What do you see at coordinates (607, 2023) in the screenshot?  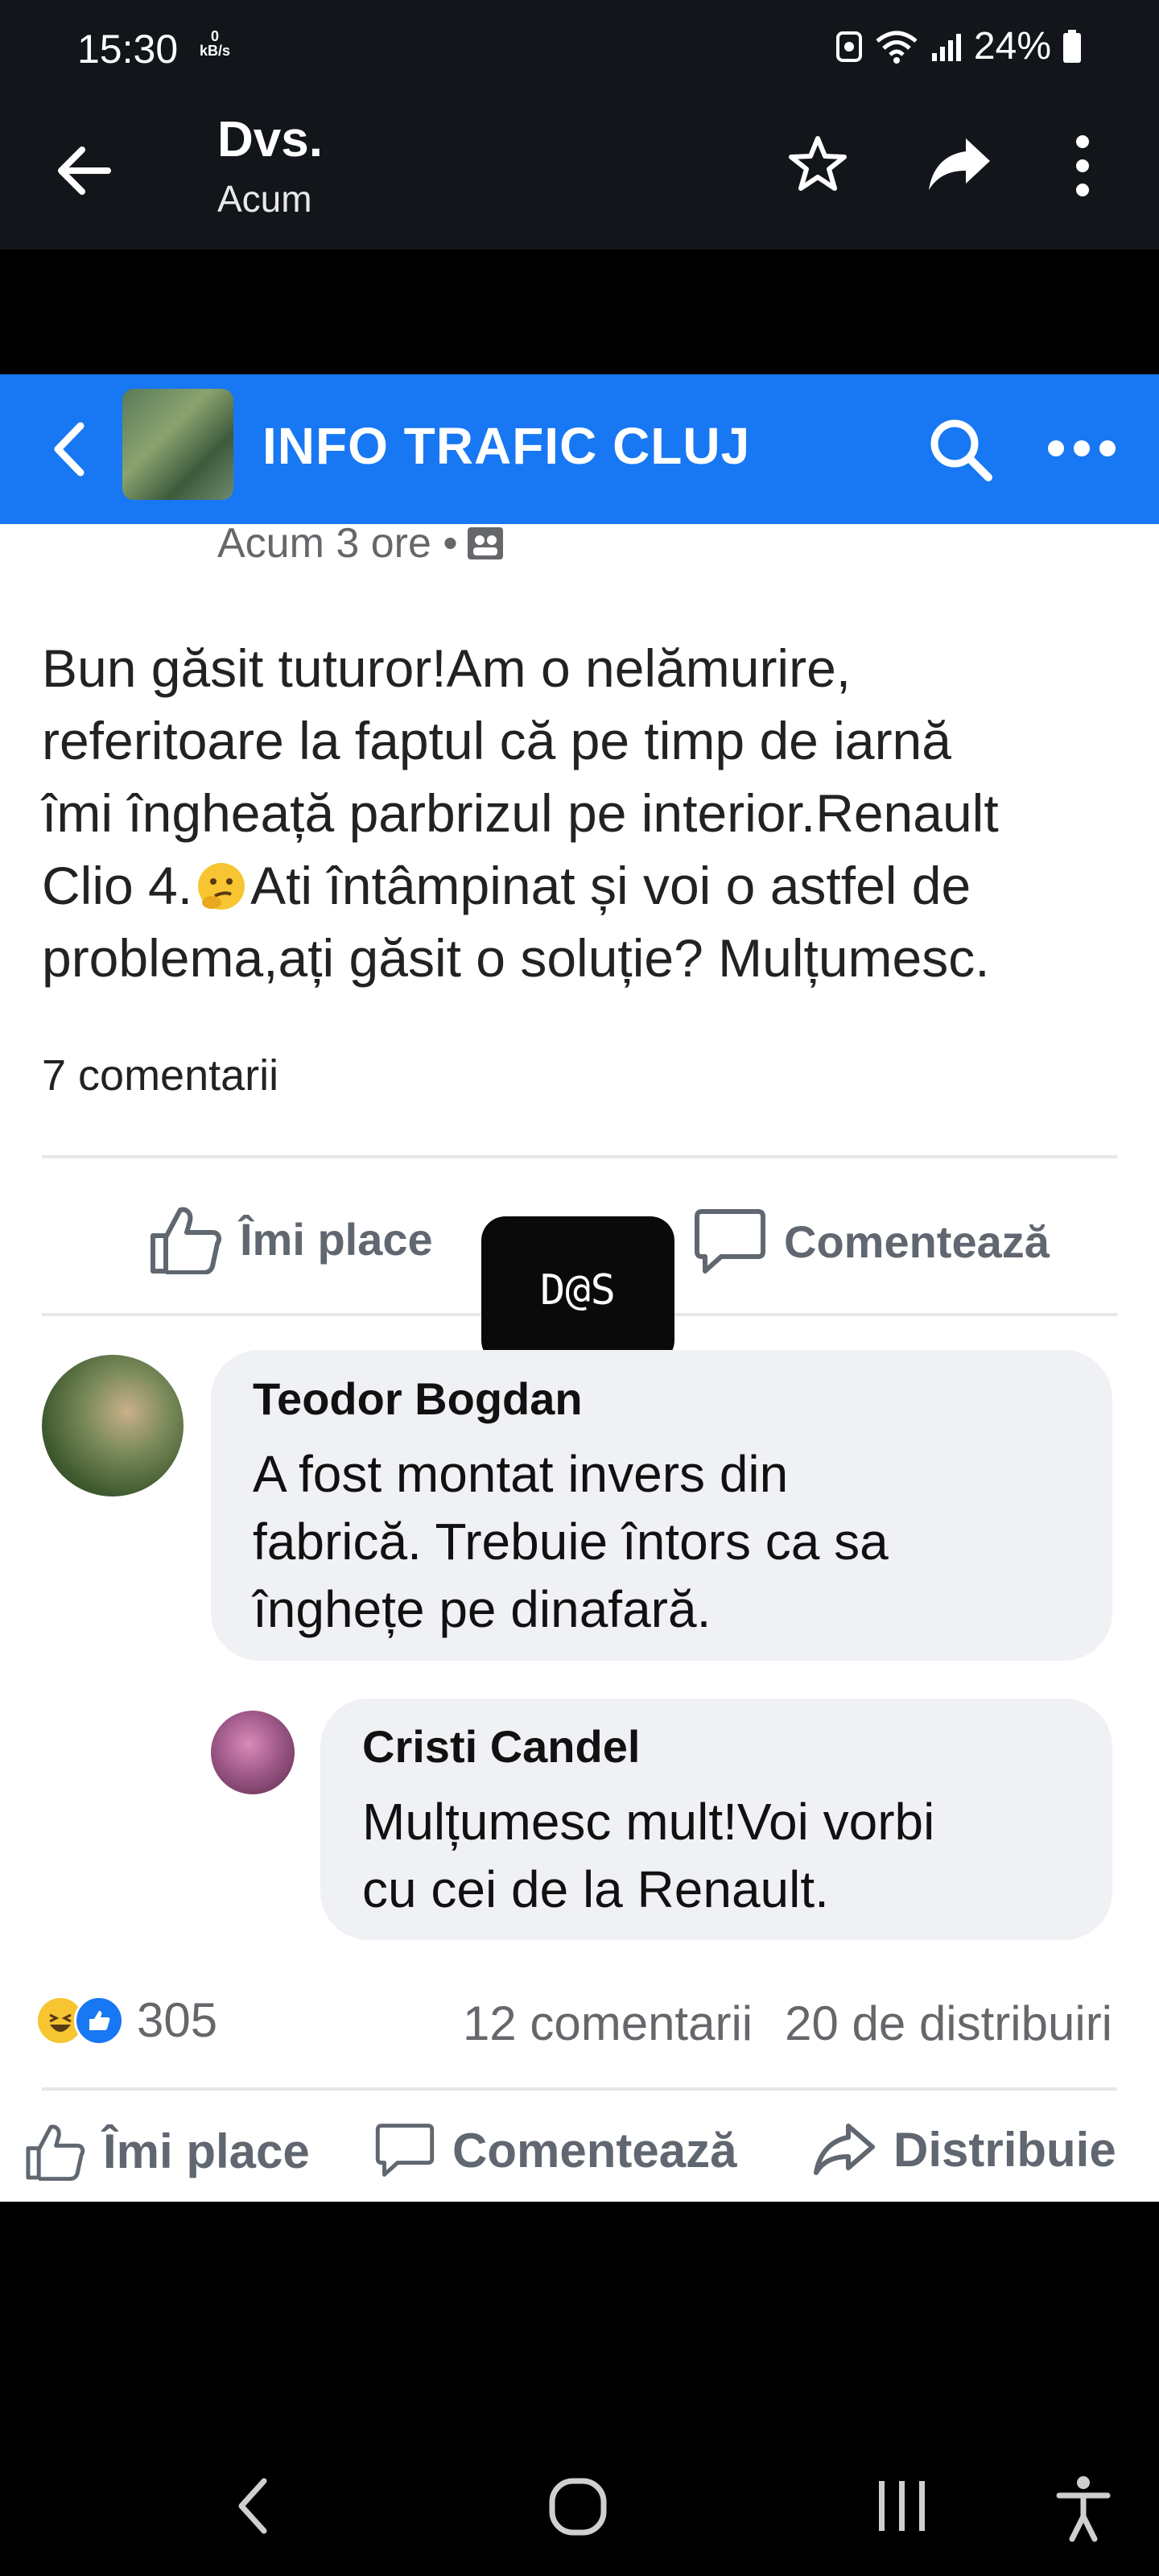 I see `comments-total: 12 comentarii` at bounding box center [607, 2023].